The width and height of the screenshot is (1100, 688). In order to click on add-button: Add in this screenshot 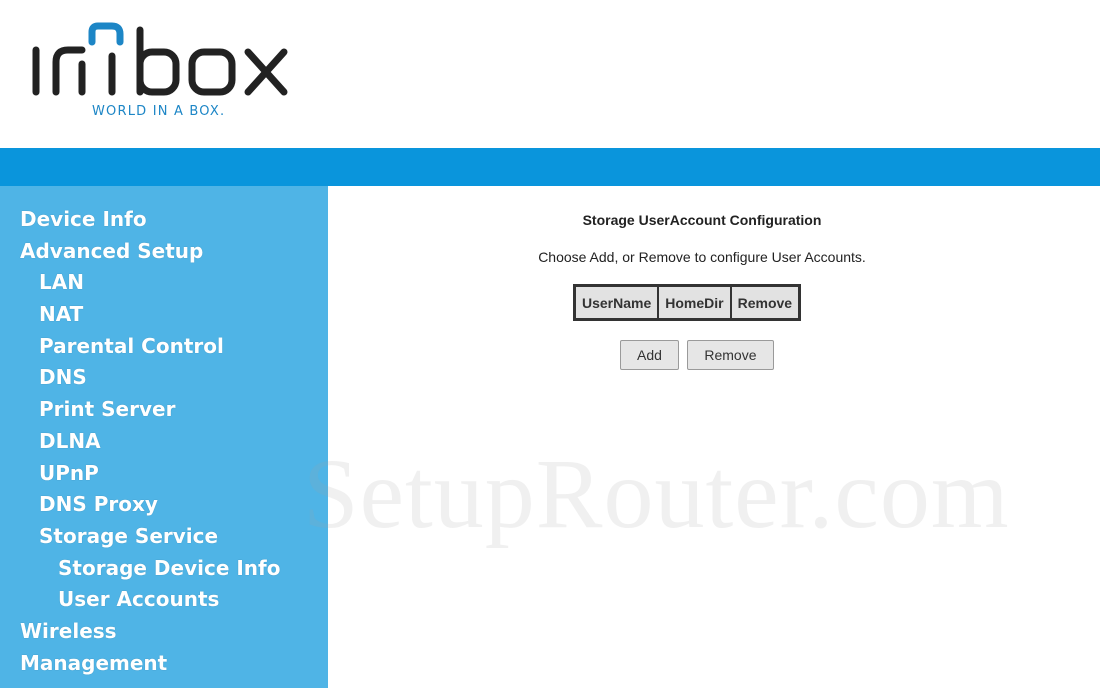, I will do `click(649, 355)`.